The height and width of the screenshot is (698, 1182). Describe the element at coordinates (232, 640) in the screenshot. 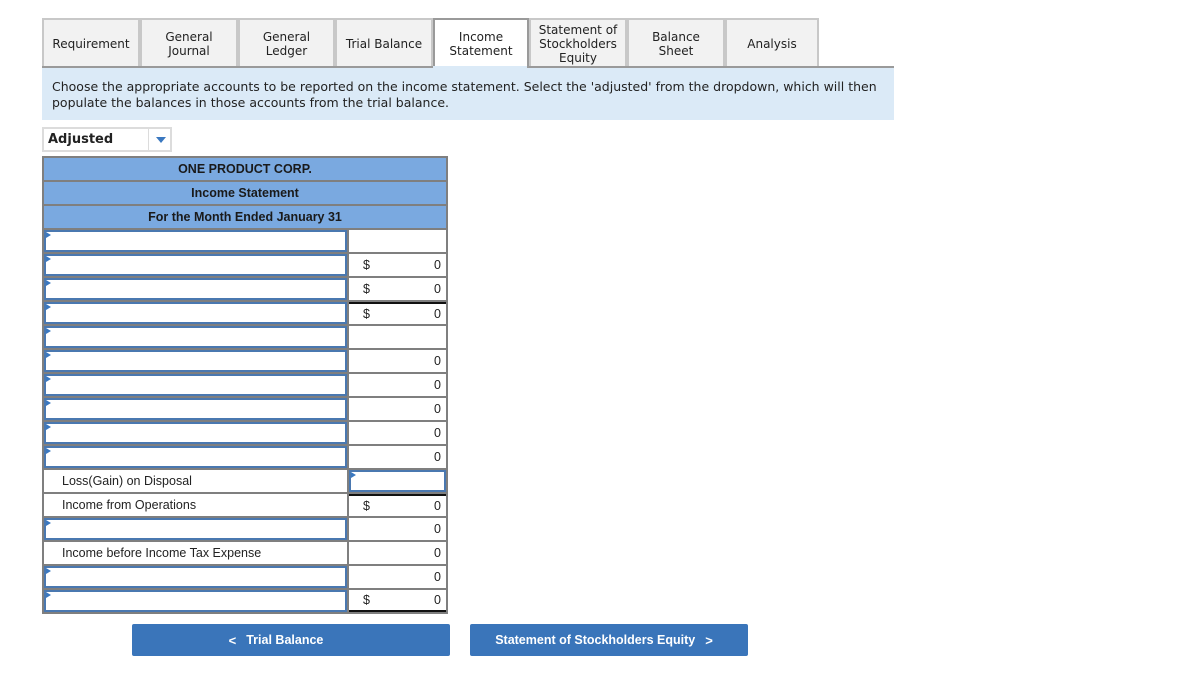

I see `chevron-left-icon: <` at that location.